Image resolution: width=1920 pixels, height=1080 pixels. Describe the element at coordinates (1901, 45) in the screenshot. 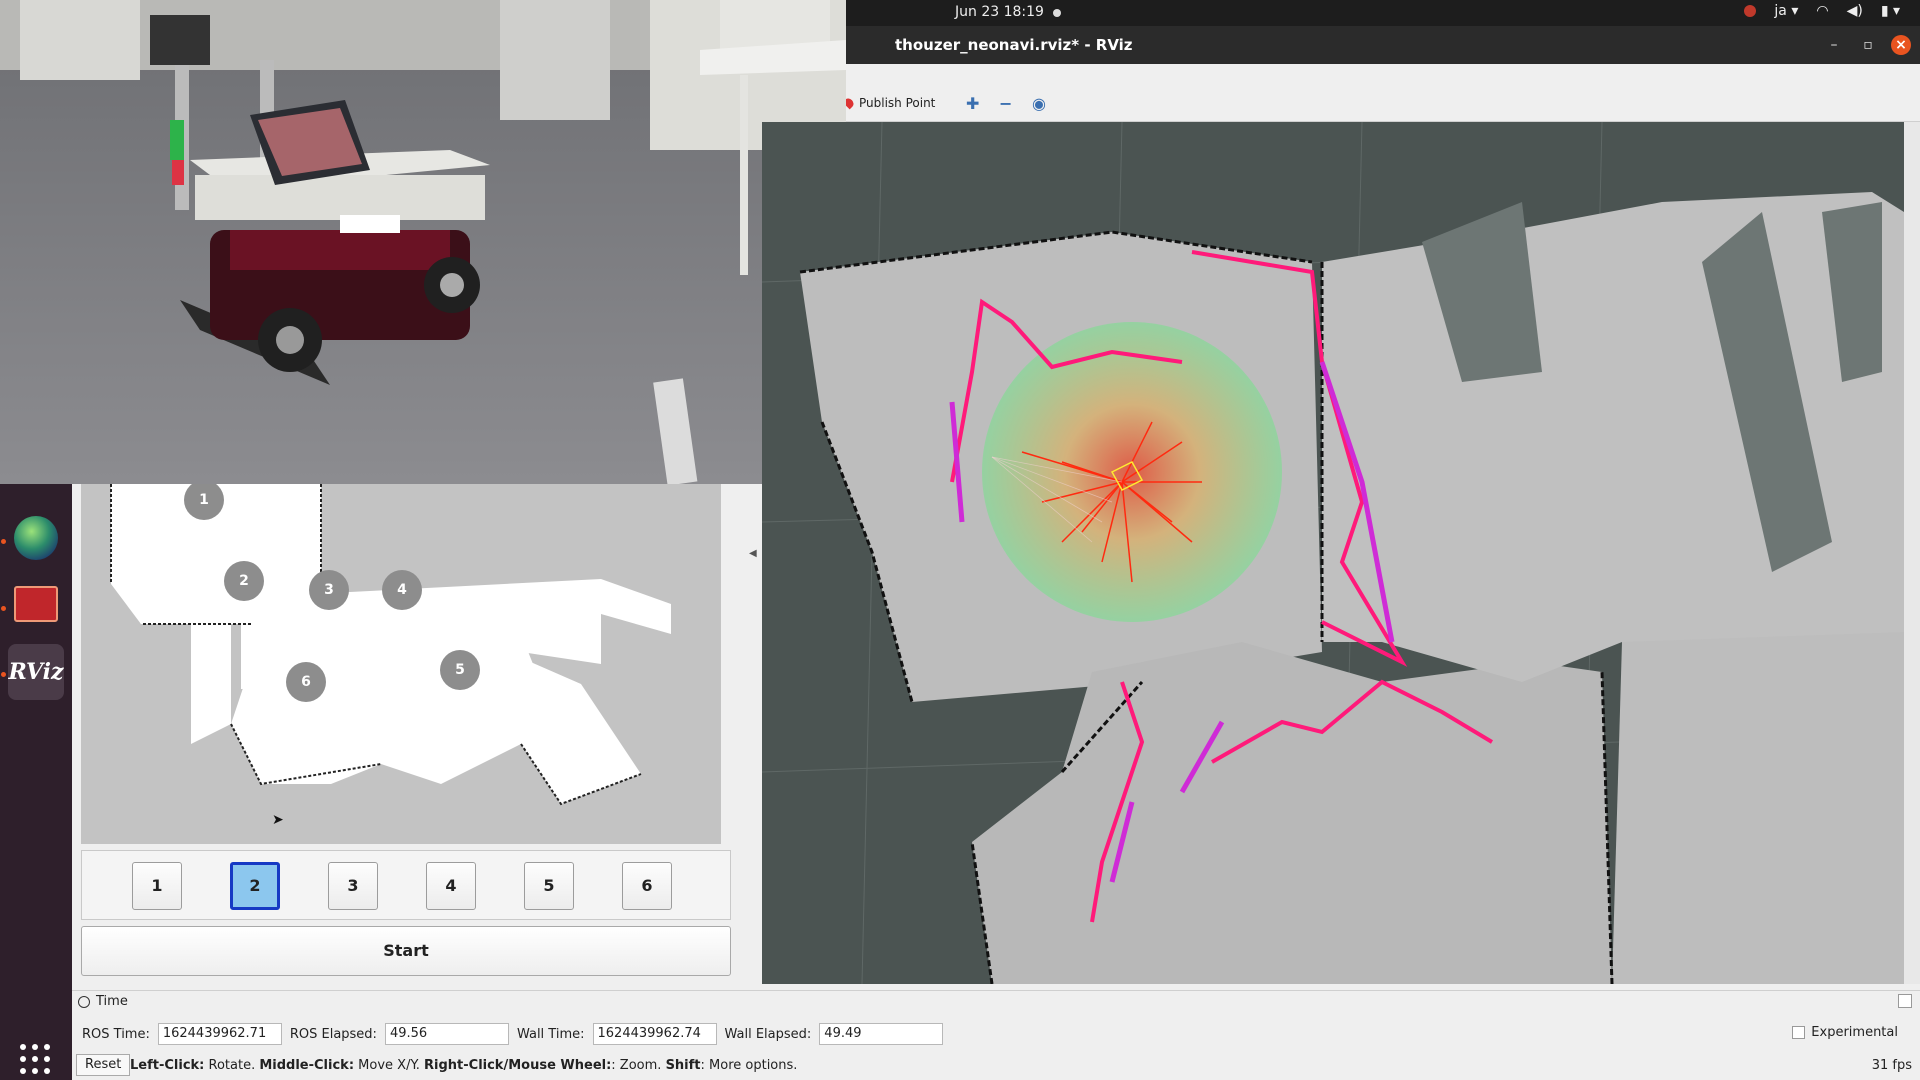

I see `close-icon: ×` at that location.